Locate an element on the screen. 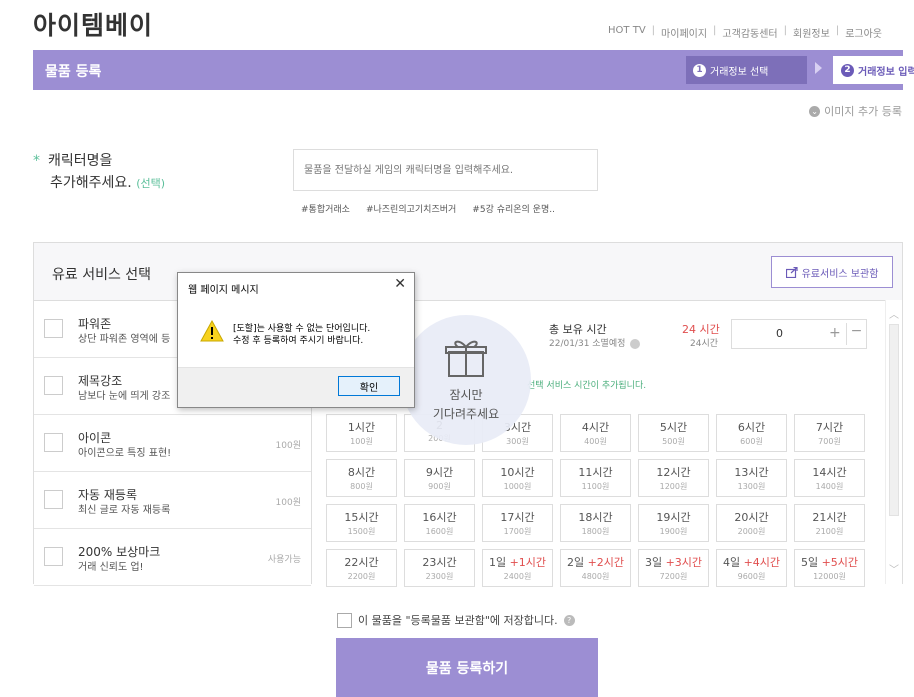 This screenshot has width=914, height=697. hour-option-price: 1800원 is located at coordinates (595, 531).